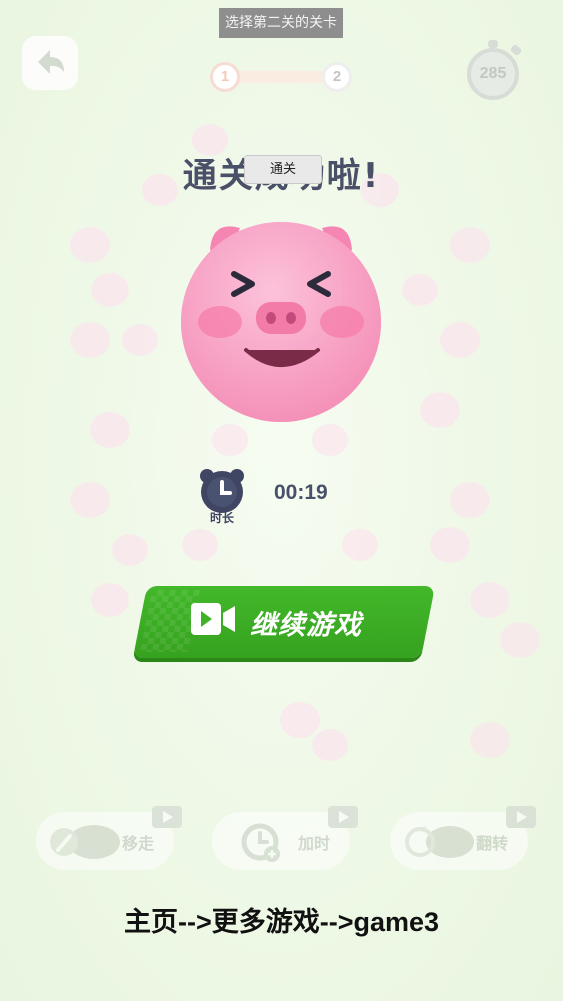  I want to click on clock-plus-icon, so click(260, 842).